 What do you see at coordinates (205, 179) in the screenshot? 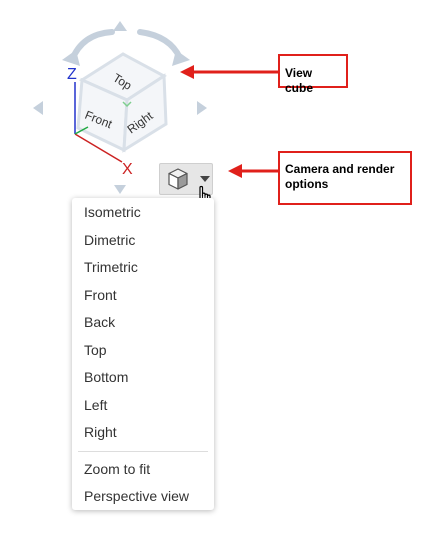
I see `caret-down-icon` at bounding box center [205, 179].